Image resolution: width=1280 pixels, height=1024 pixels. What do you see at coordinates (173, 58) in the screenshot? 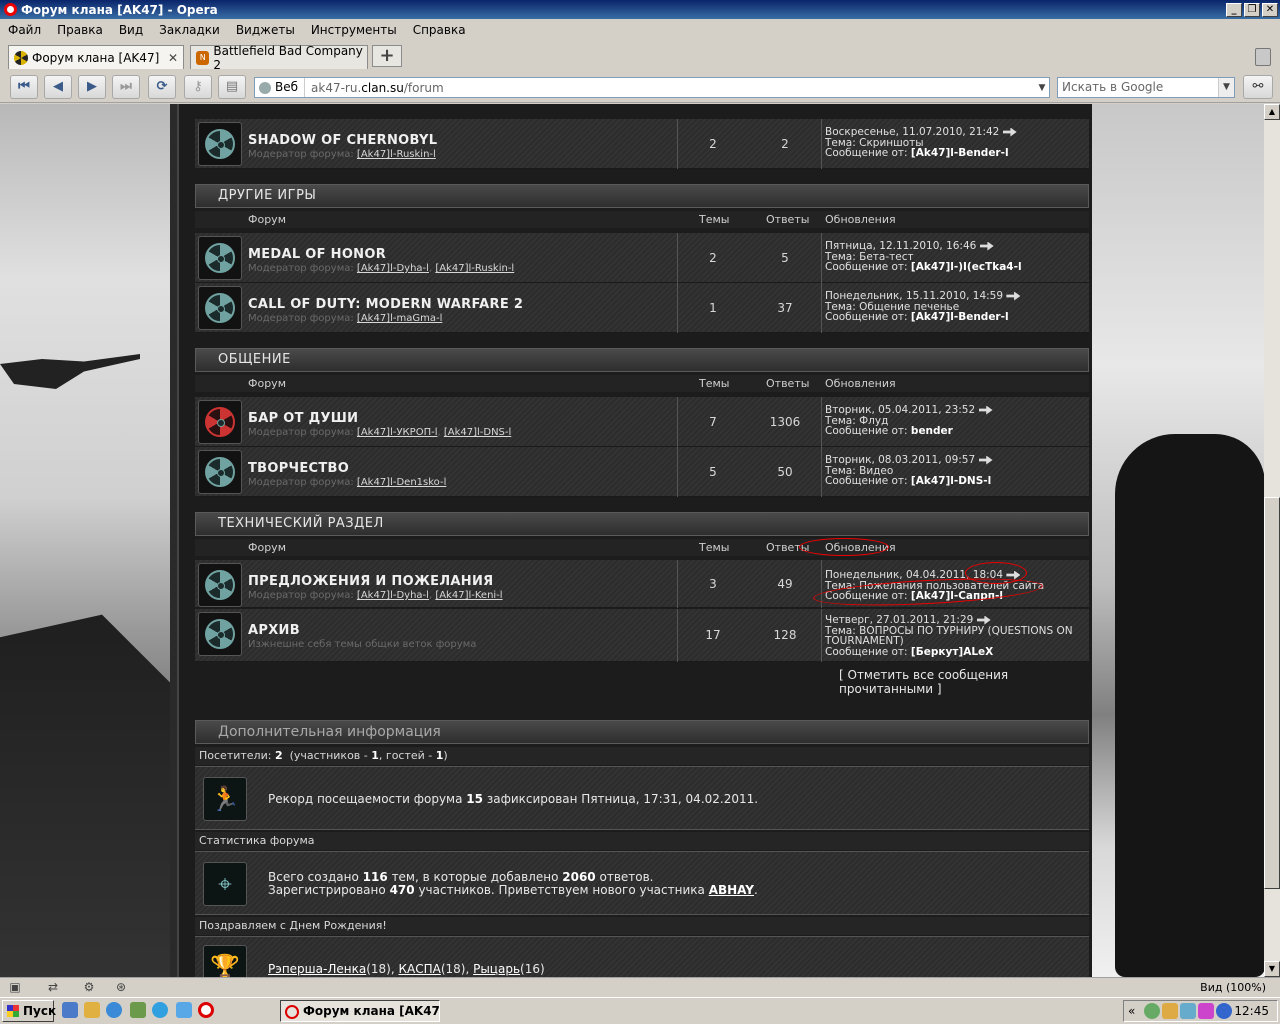
I see `close-tab-icon: ✕` at bounding box center [173, 58].